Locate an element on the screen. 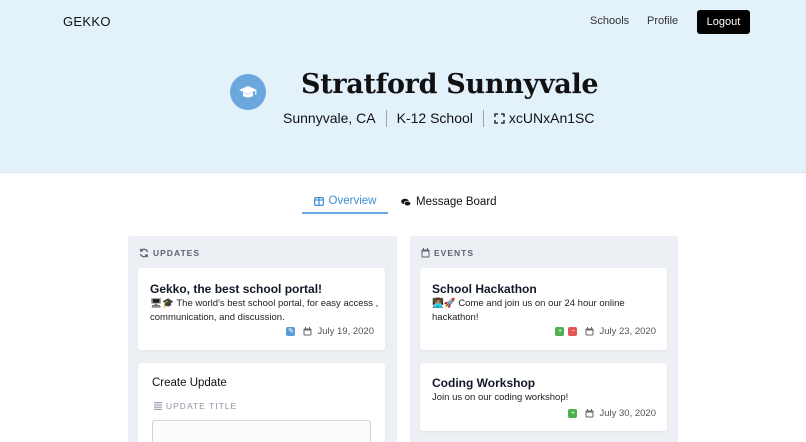 The width and height of the screenshot is (806, 442). create-update-title: Create Update is located at coordinates (189, 383).